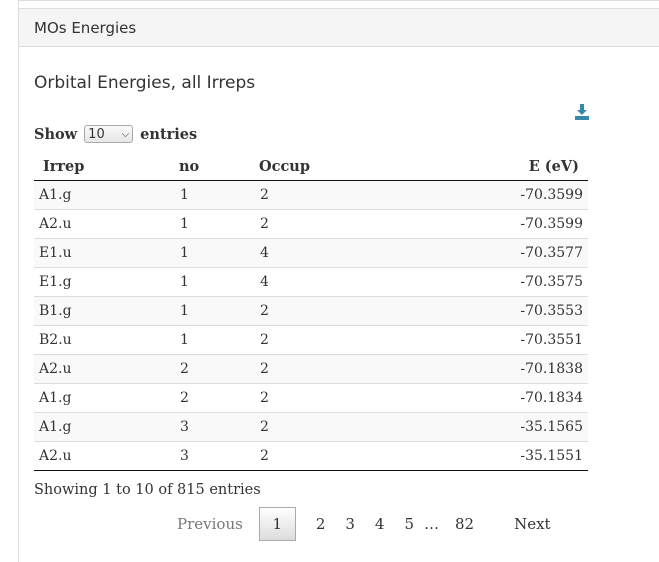 The height and width of the screenshot is (562, 659). I want to click on table-row: B2.u 1 2 -70.3551, so click(311, 340).